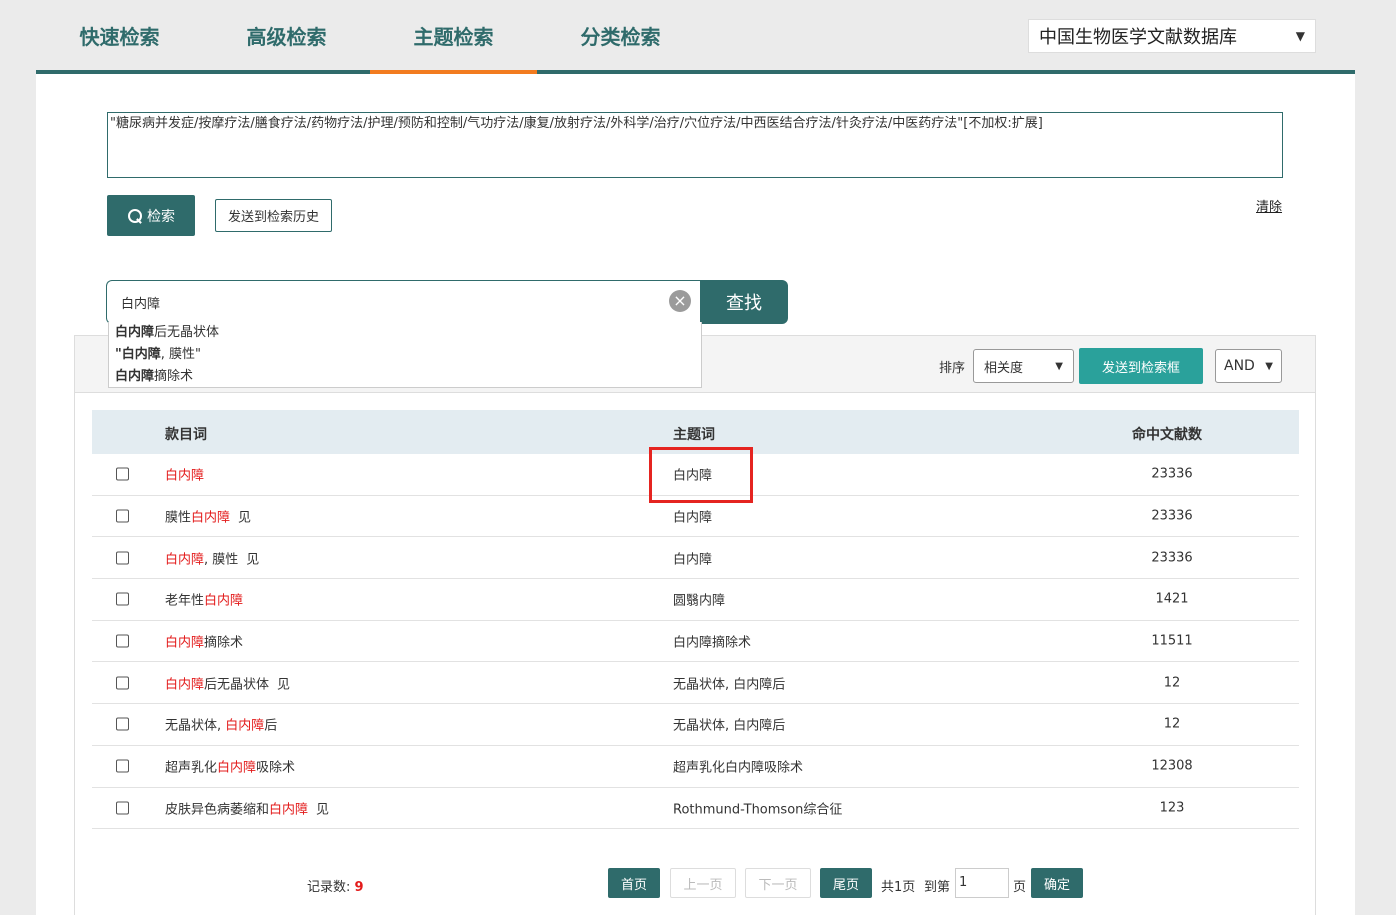 The height and width of the screenshot is (915, 1396). Describe the element at coordinates (1138, 37) in the screenshot. I see `database-select-value: 中国生物医学文献数据库` at that location.